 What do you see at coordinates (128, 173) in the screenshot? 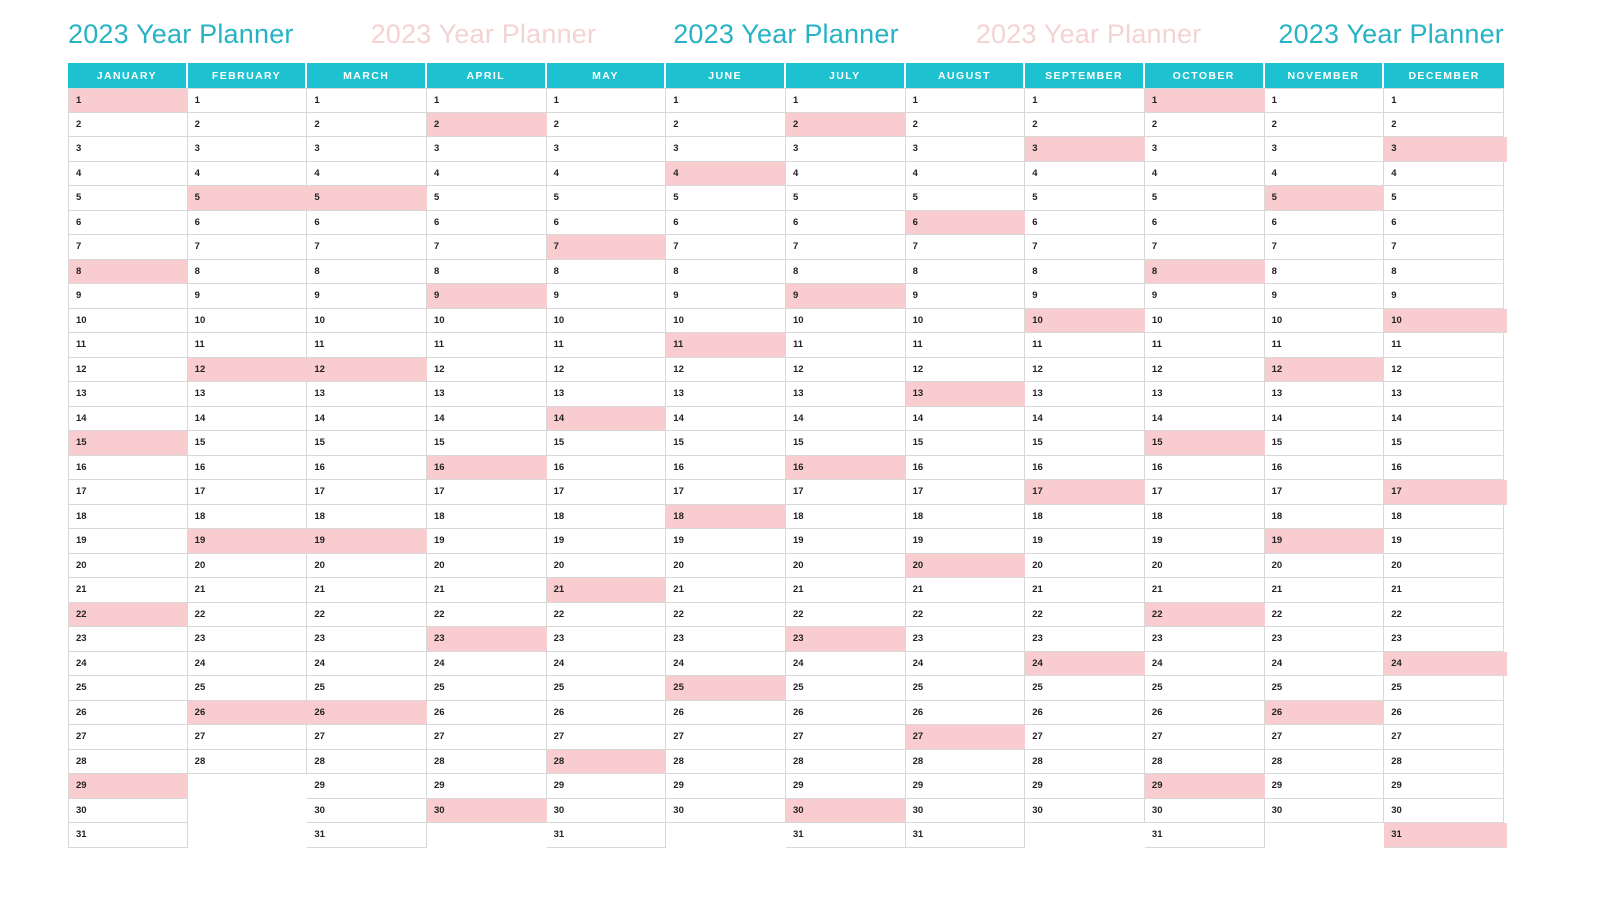
I see `day-cell: 4` at bounding box center [128, 173].